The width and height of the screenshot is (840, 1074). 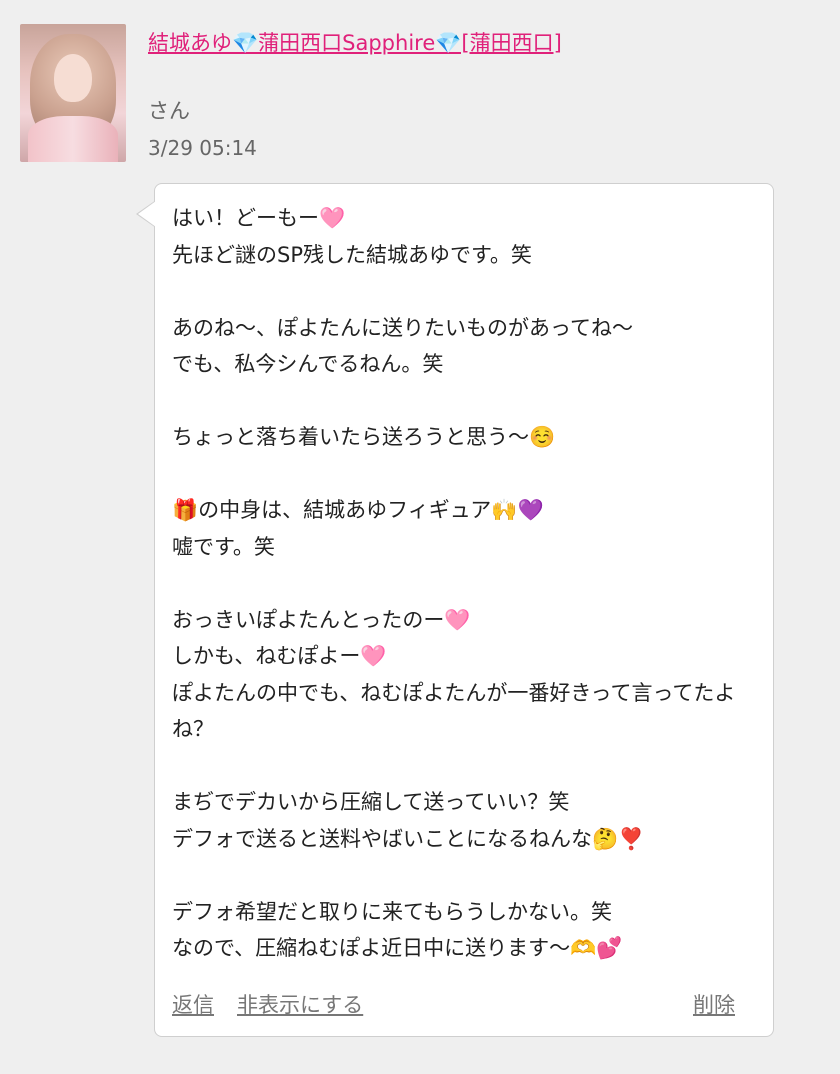 What do you see at coordinates (358, 43) in the screenshot?
I see `author-name-link: 結城あゆ💎蒲田西口Sapphire💎[蒲田西口]` at bounding box center [358, 43].